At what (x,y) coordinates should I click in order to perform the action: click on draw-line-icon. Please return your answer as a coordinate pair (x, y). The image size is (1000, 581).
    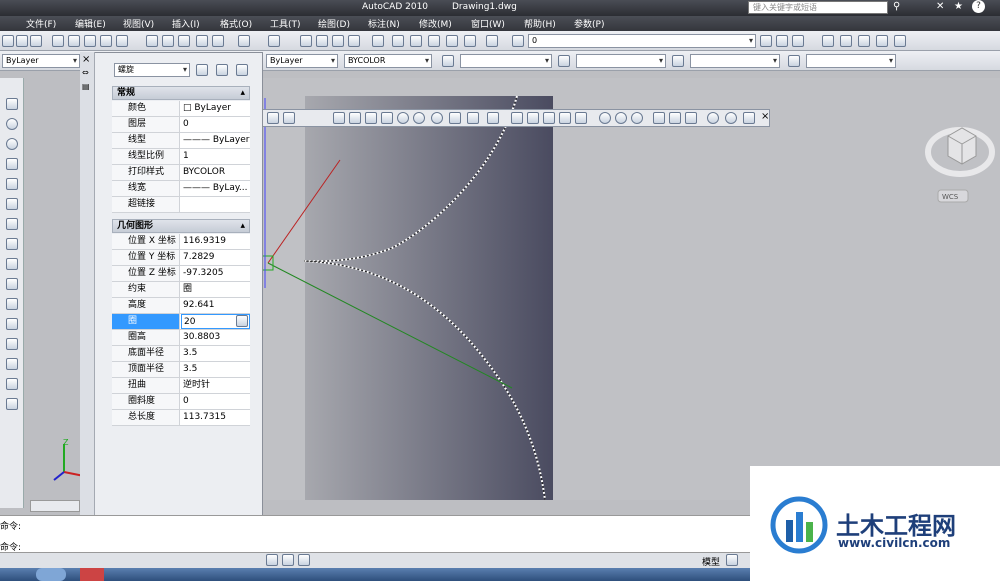
    Looking at the image, I should click on (12, 104).